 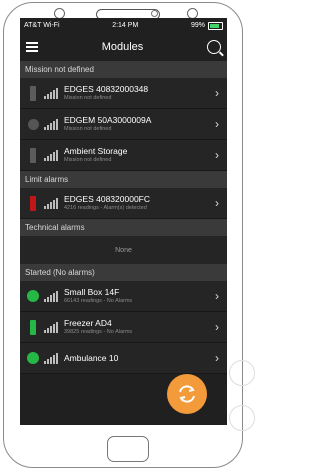 What do you see at coordinates (96, 151) in the screenshot?
I see `module-name: Ambient Storage` at bounding box center [96, 151].